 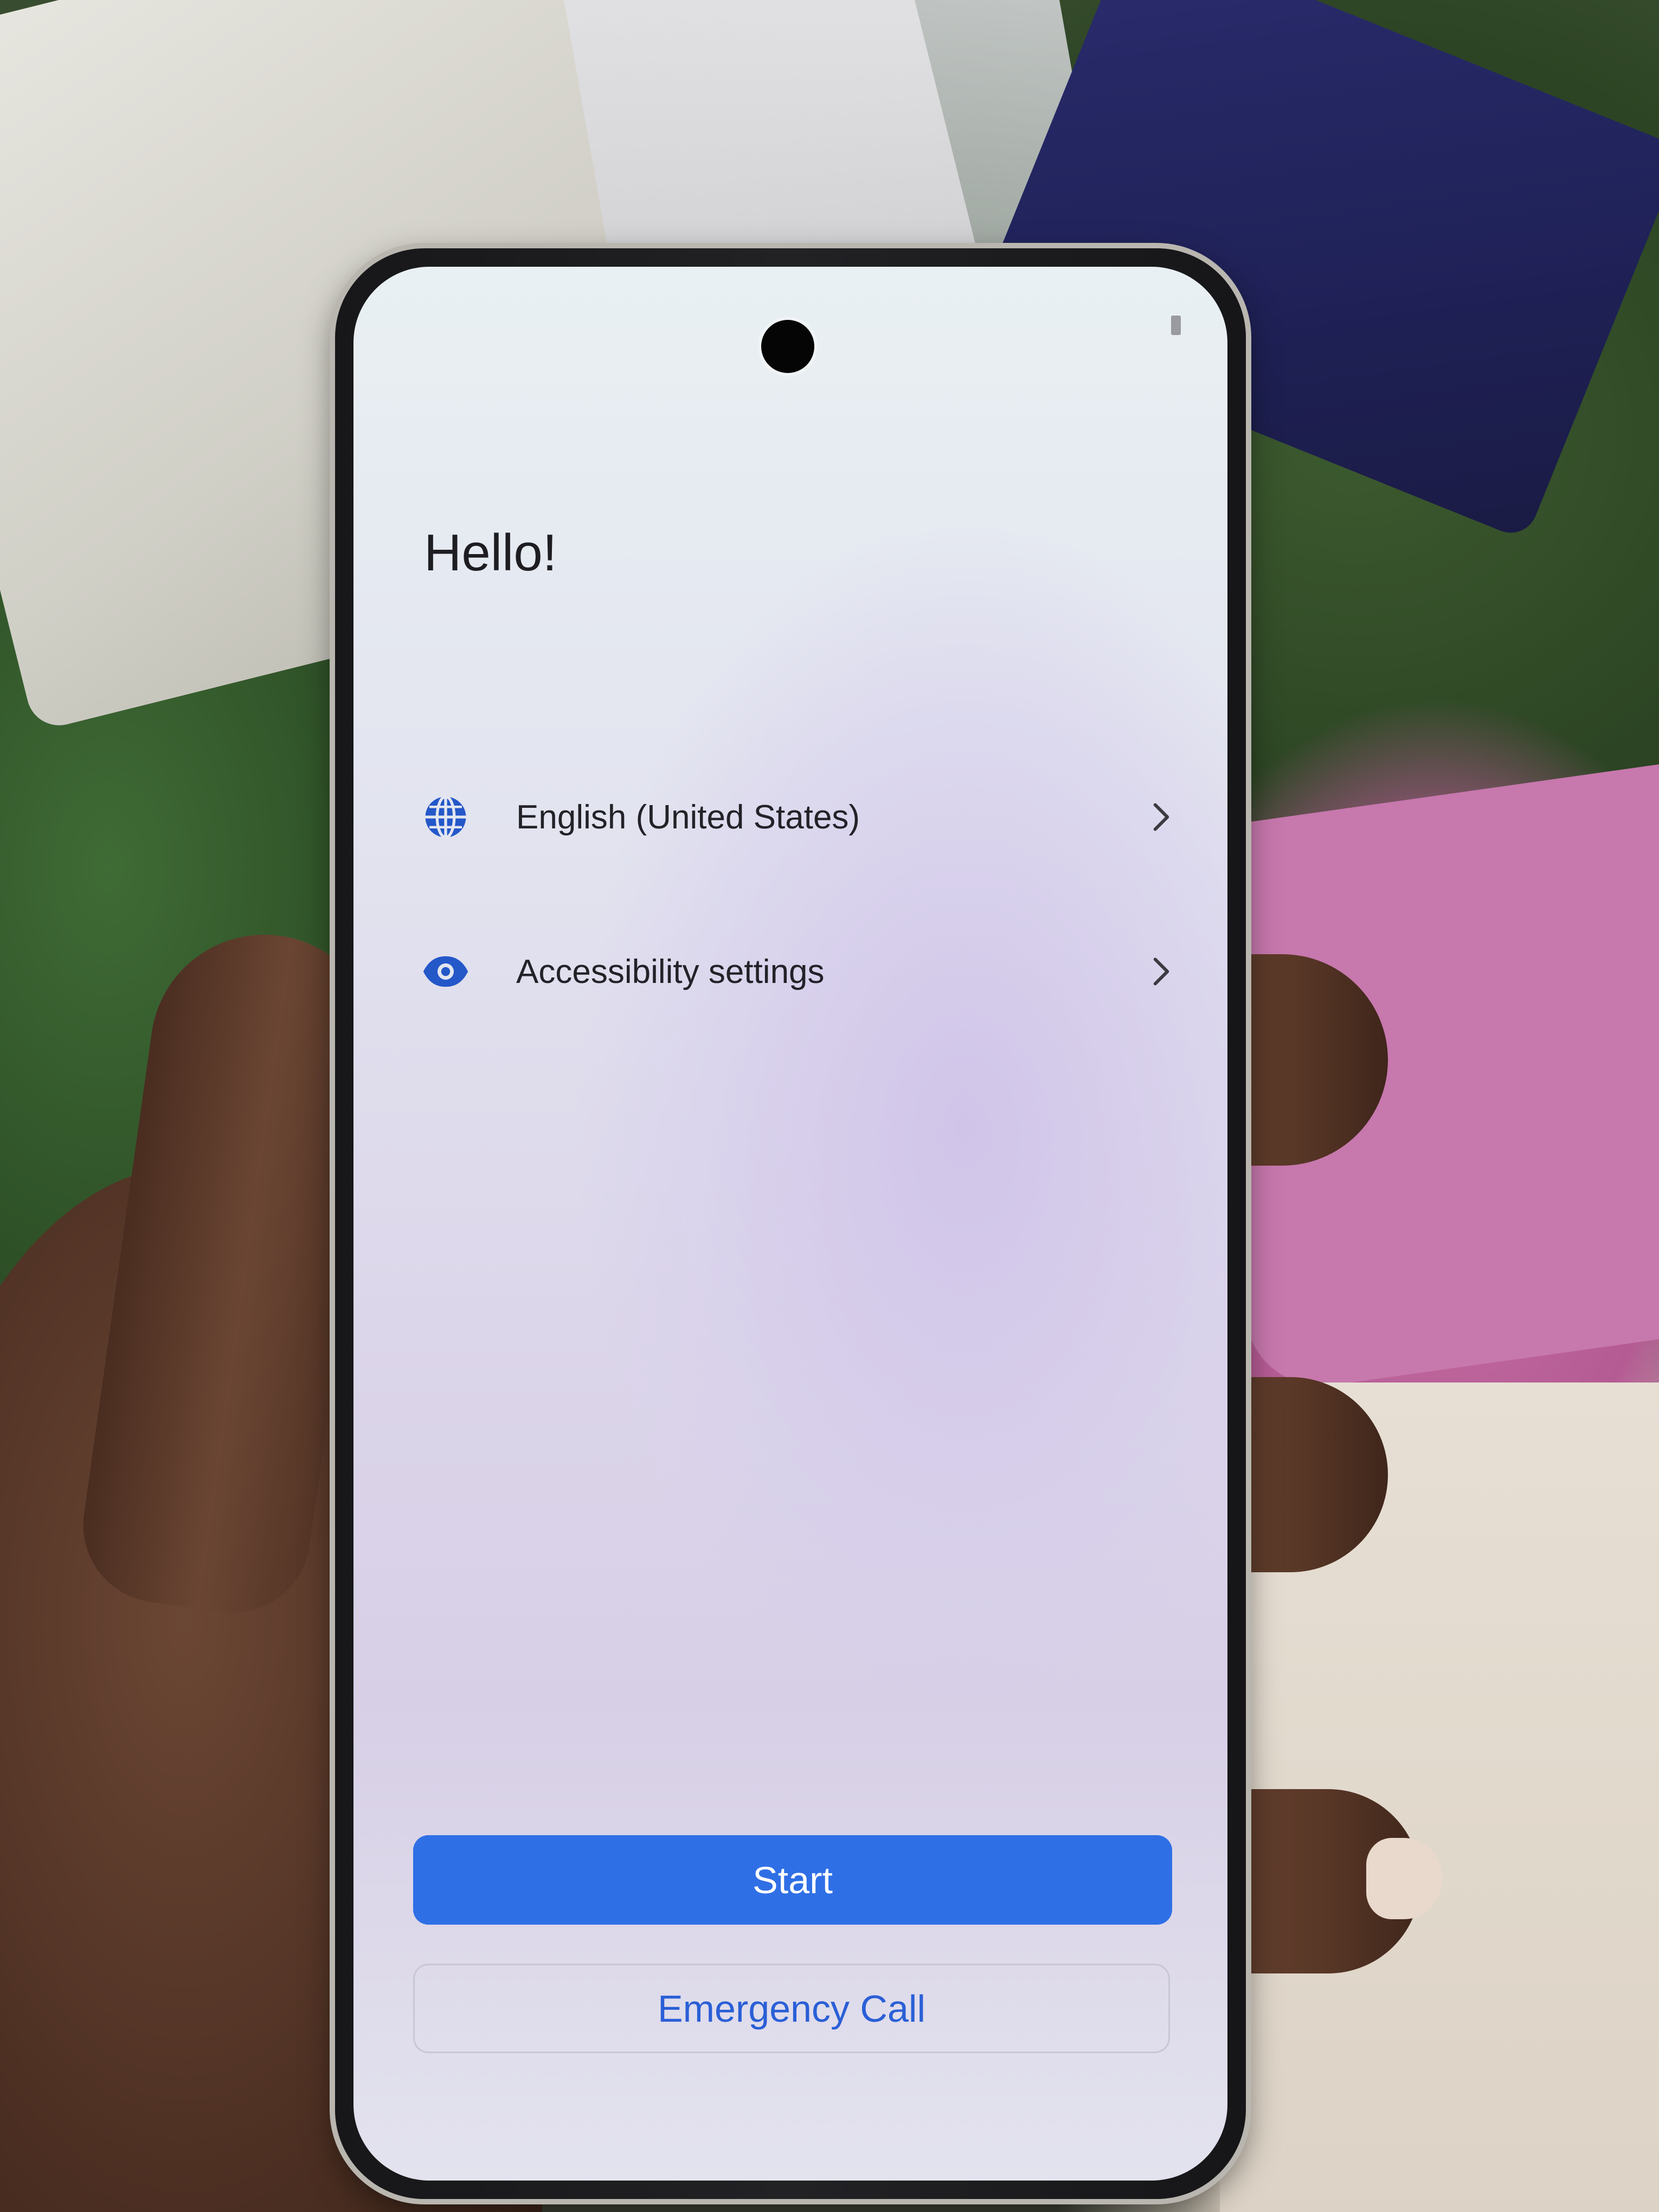 I want to click on page-title: Hello!, so click(x=490, y=553).